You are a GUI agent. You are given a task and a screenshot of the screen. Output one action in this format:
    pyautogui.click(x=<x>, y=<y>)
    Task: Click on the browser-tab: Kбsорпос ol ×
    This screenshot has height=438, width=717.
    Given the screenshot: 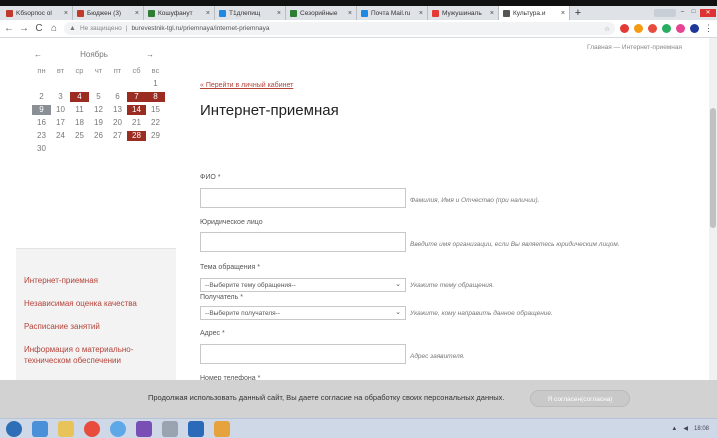 What is the action you would take?
    pyautogui.click(x=37, y=13)
    